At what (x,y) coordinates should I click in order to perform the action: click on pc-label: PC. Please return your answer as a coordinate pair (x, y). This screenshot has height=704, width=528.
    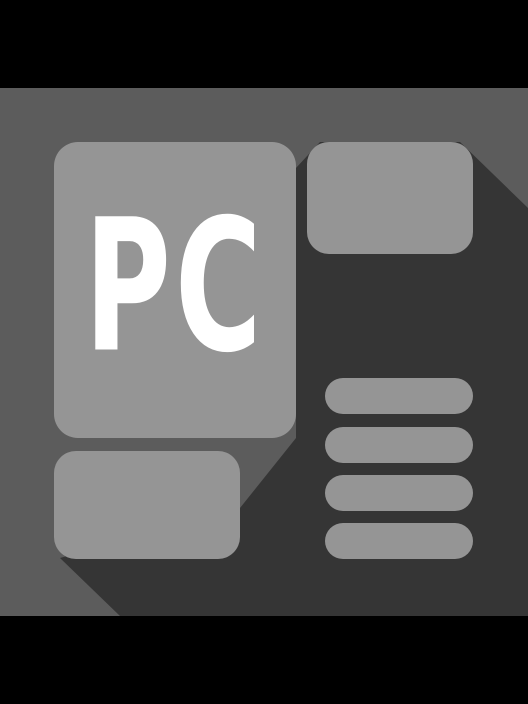
    Looking at the image, I should click on (175, 286).